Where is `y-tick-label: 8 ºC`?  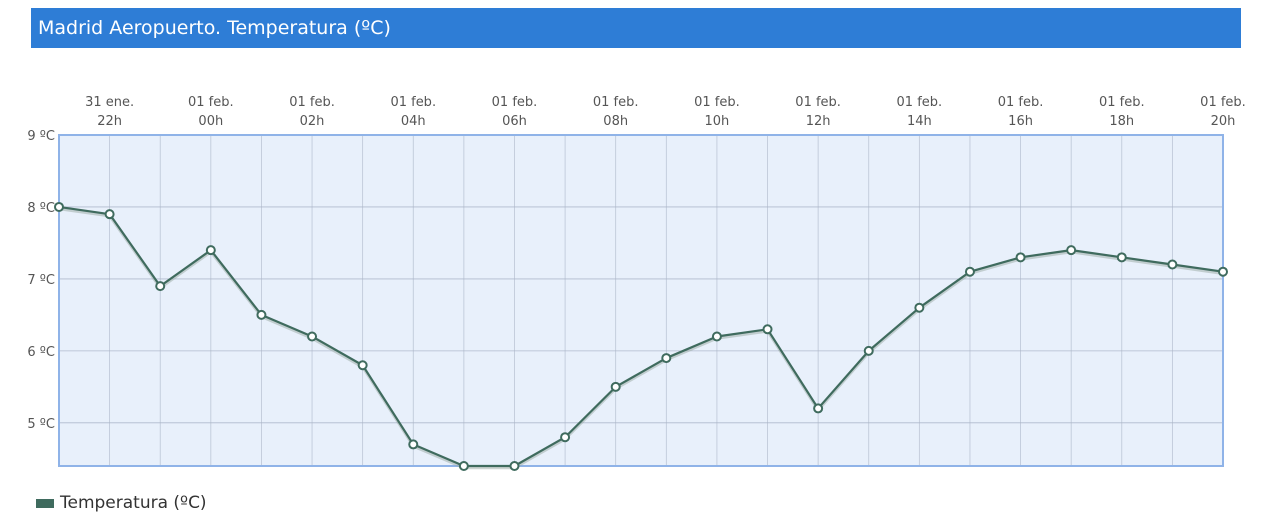 y-tick-label: 8 ºC is located at coordinates (41, 208).